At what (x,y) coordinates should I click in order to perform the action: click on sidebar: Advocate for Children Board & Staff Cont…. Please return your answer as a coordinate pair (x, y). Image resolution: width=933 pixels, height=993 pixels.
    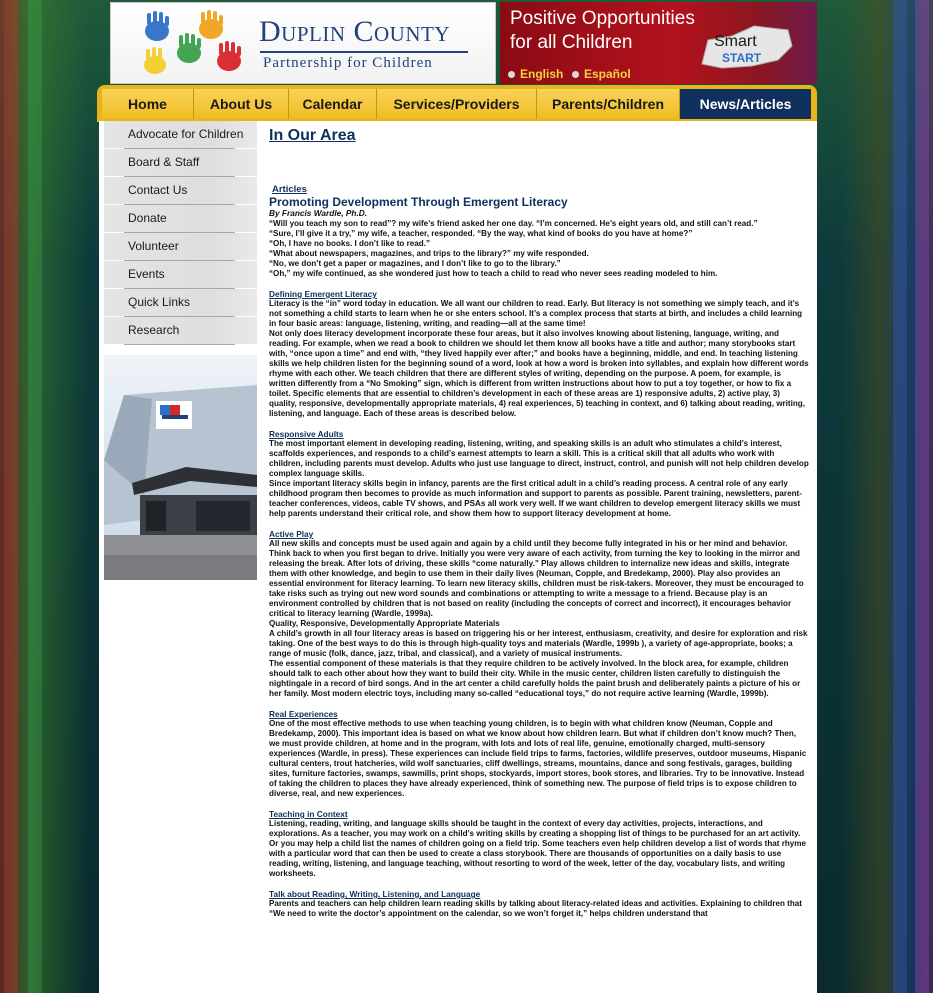
    Looking at the image, I should click on (180, 233).